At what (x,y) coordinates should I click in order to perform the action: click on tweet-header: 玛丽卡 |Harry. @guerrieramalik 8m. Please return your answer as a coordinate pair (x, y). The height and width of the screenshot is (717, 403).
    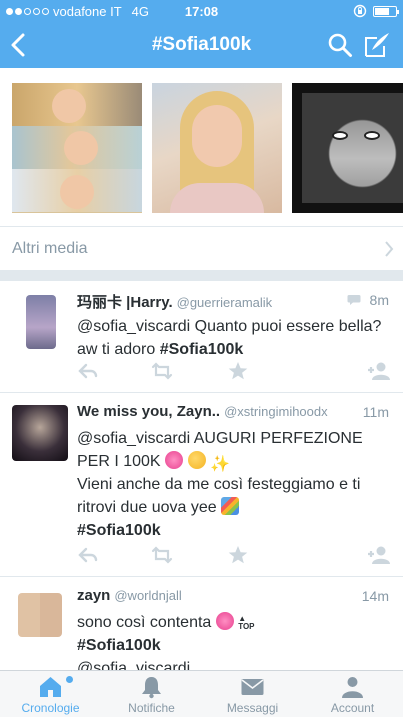
    Looking at the image, I should click on (233, 301).